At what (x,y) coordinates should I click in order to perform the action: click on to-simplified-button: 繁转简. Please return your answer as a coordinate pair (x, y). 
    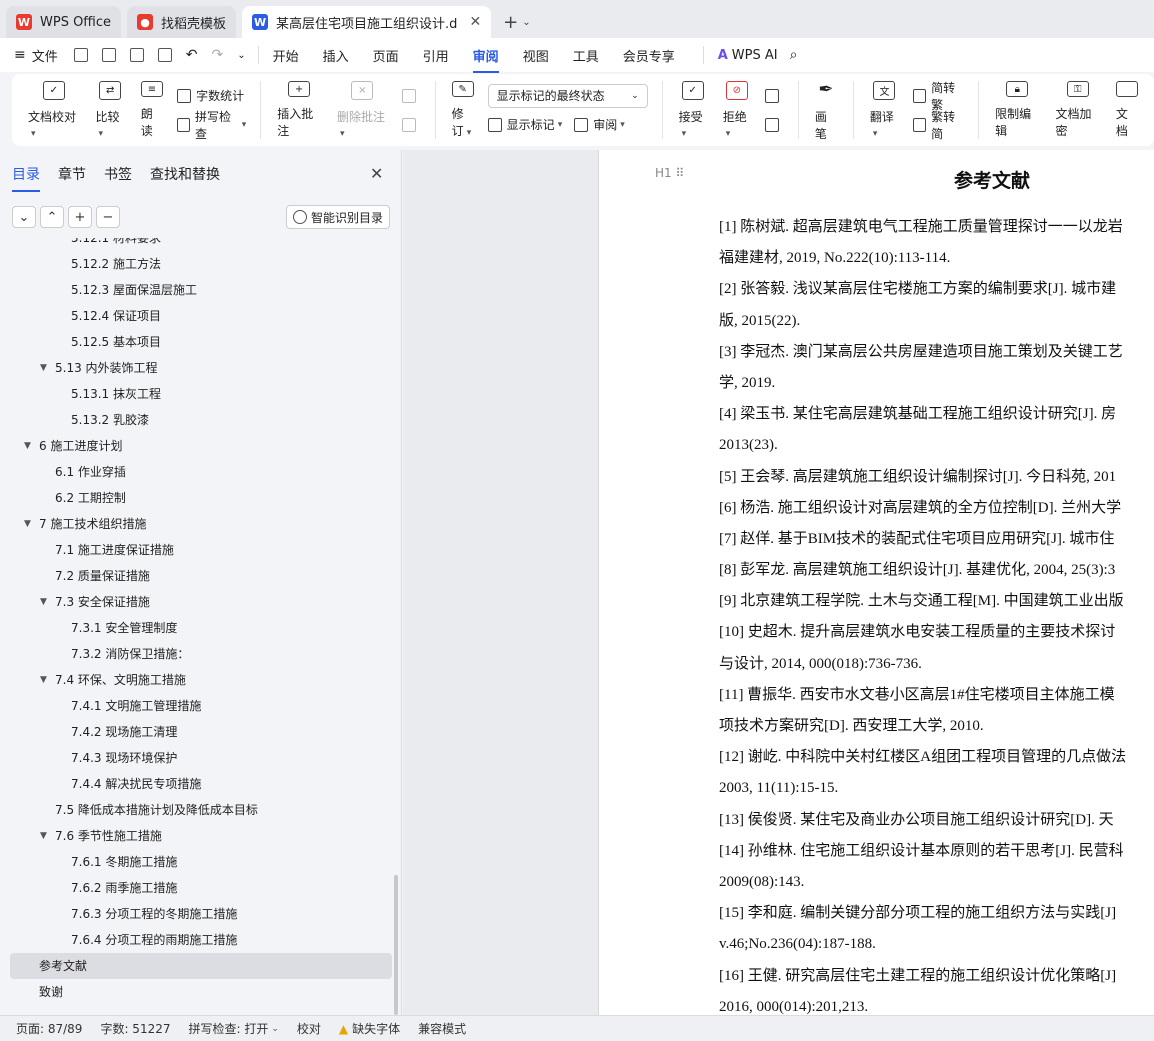
    Looking at the image, I should click on (938, 125).